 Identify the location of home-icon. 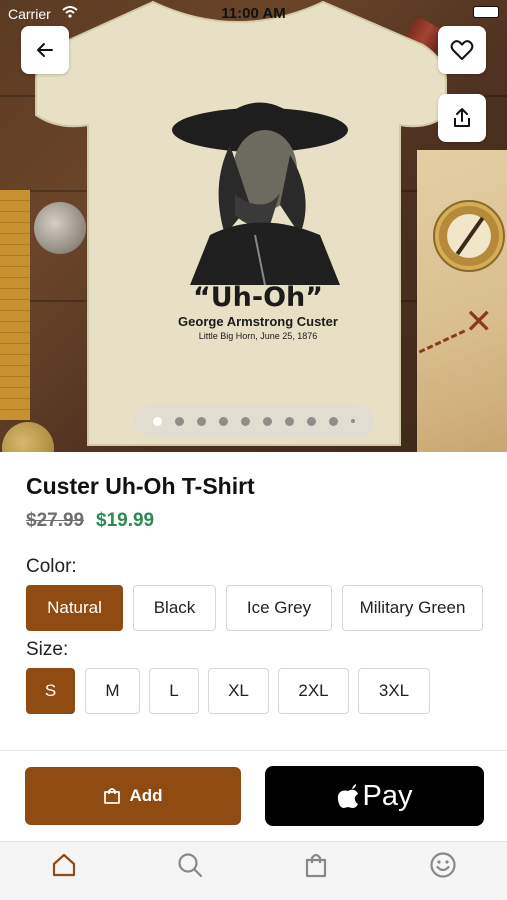
(64, 865).